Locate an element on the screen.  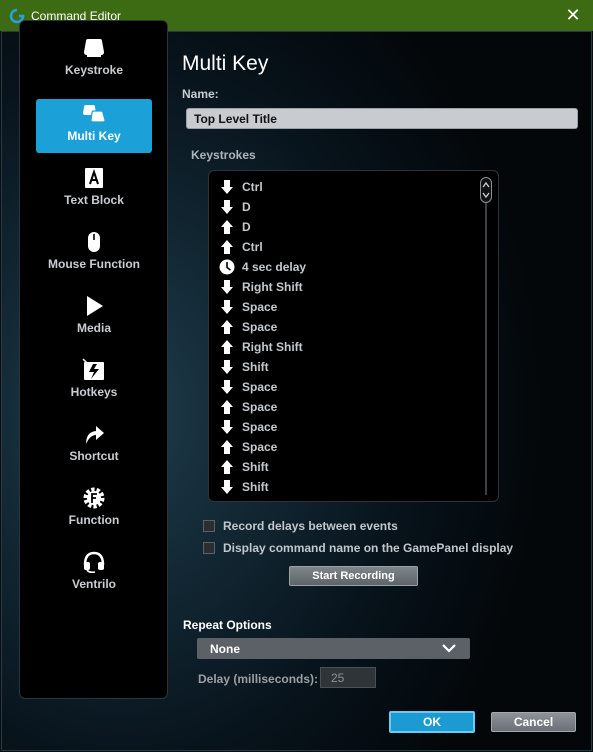
name-input is located at coordinates (382, 118).